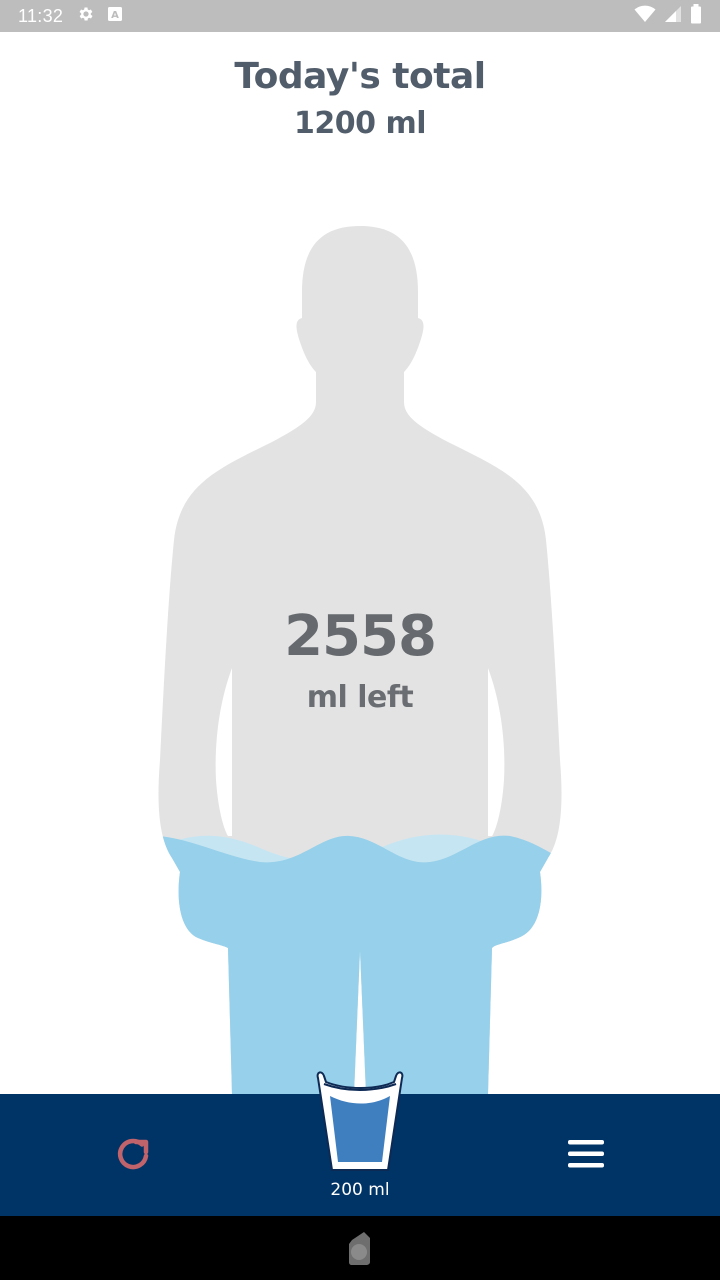 This screenshot has width=720, height=1280. I want to click on refresh-icon, so click(134, 1156).